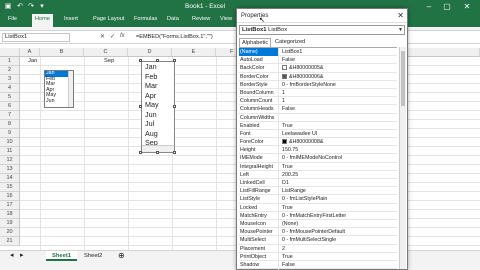 Image resolution: width=480 pixels, height=270 pixels. I want to click on property-row: MultiSelect 0 - fmMultiSelectSingle, so click(318, 240).